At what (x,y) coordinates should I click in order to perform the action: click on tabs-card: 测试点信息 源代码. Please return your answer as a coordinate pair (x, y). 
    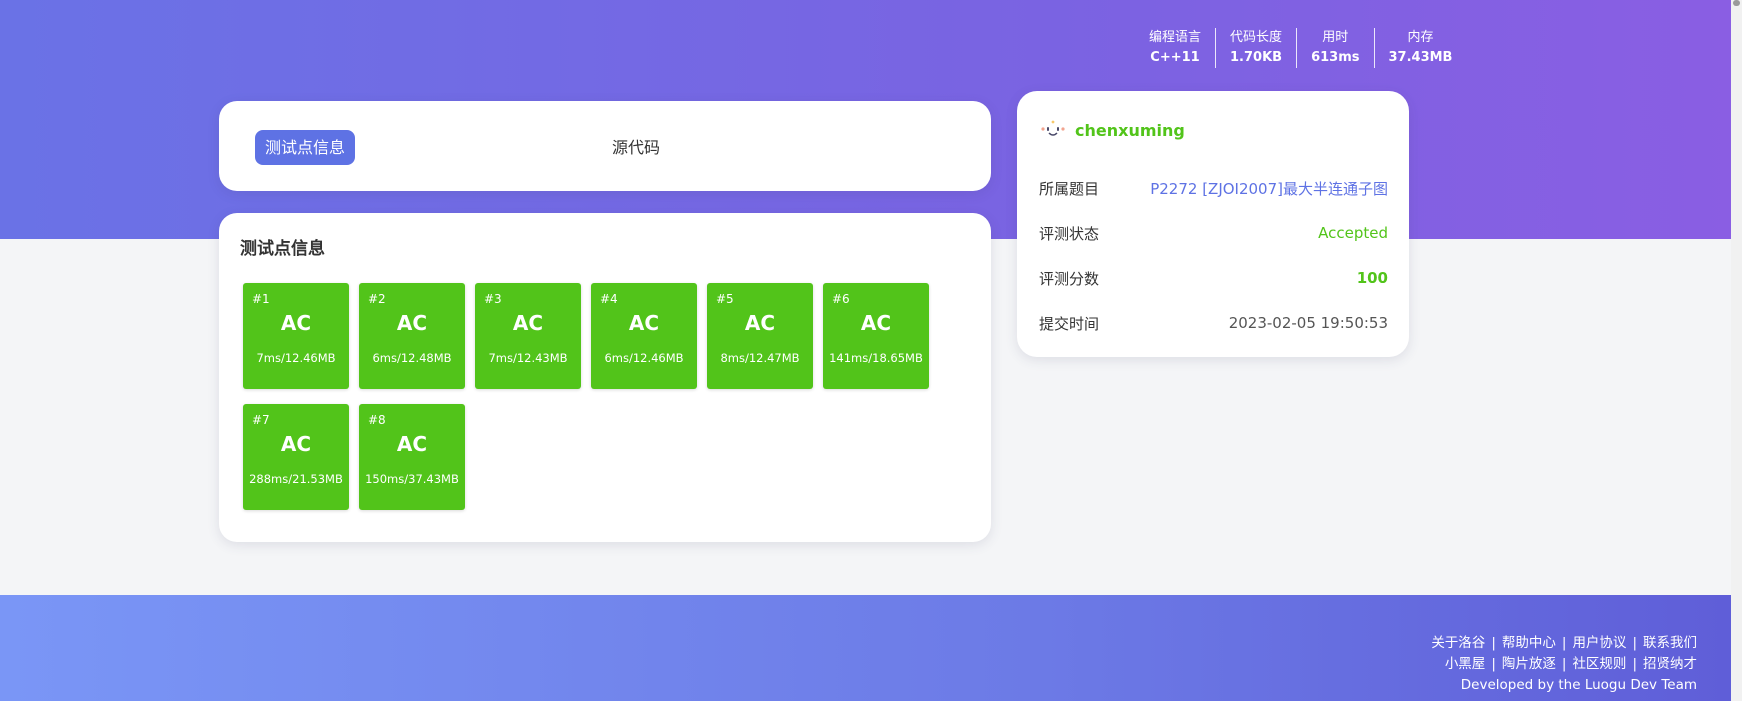
    Looking at the image, I should click on (605, 146).